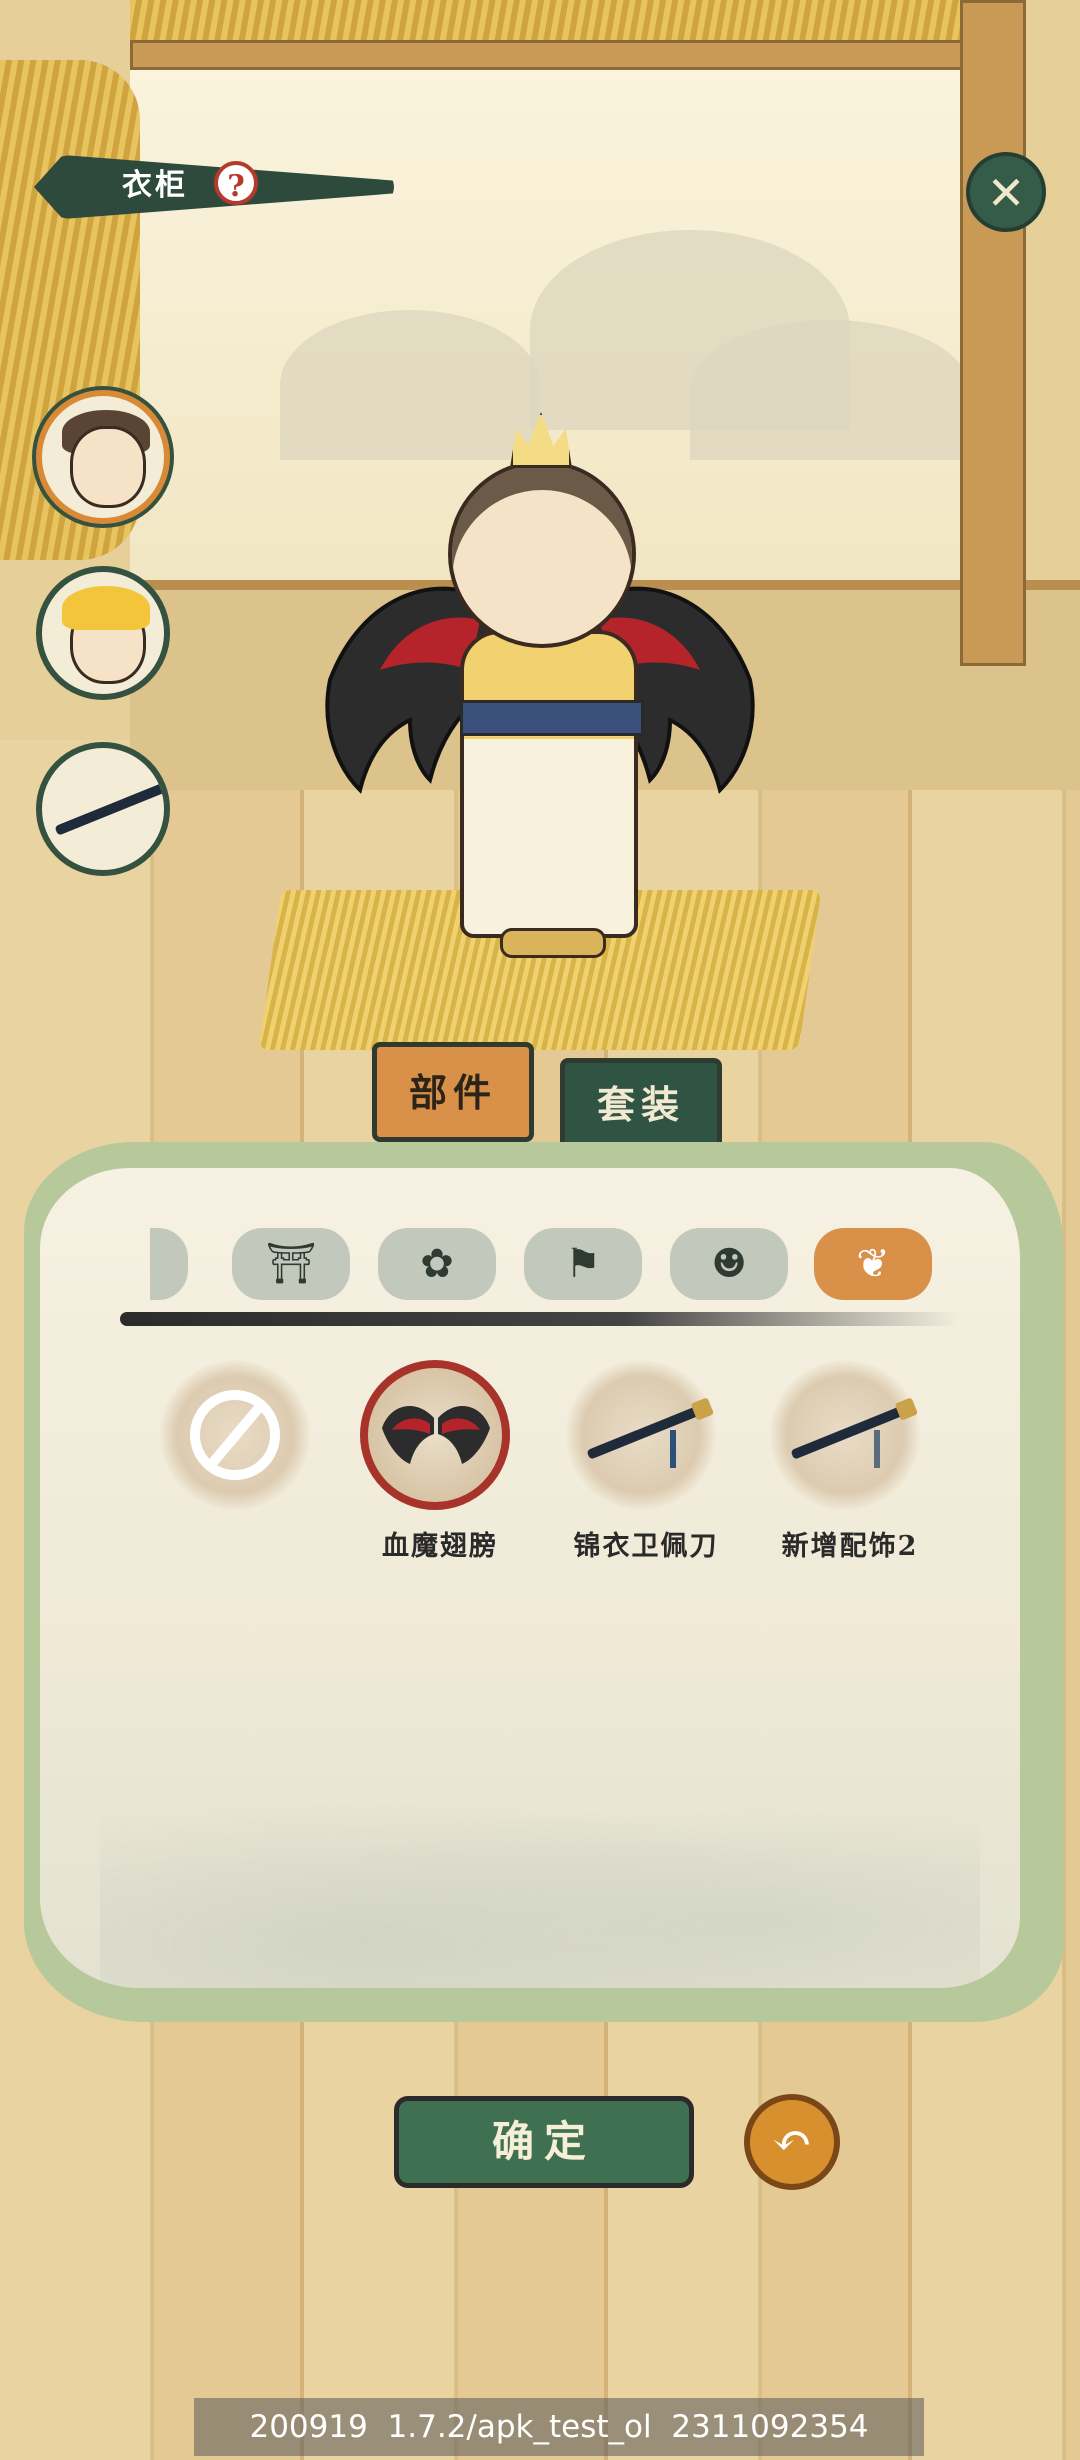 The image size is (1080, 2460). What do you see at coordinates (440, 1546) in the screenshot?
I see `item-label: 血魔翅膀` at bounding box center [440, 1546].